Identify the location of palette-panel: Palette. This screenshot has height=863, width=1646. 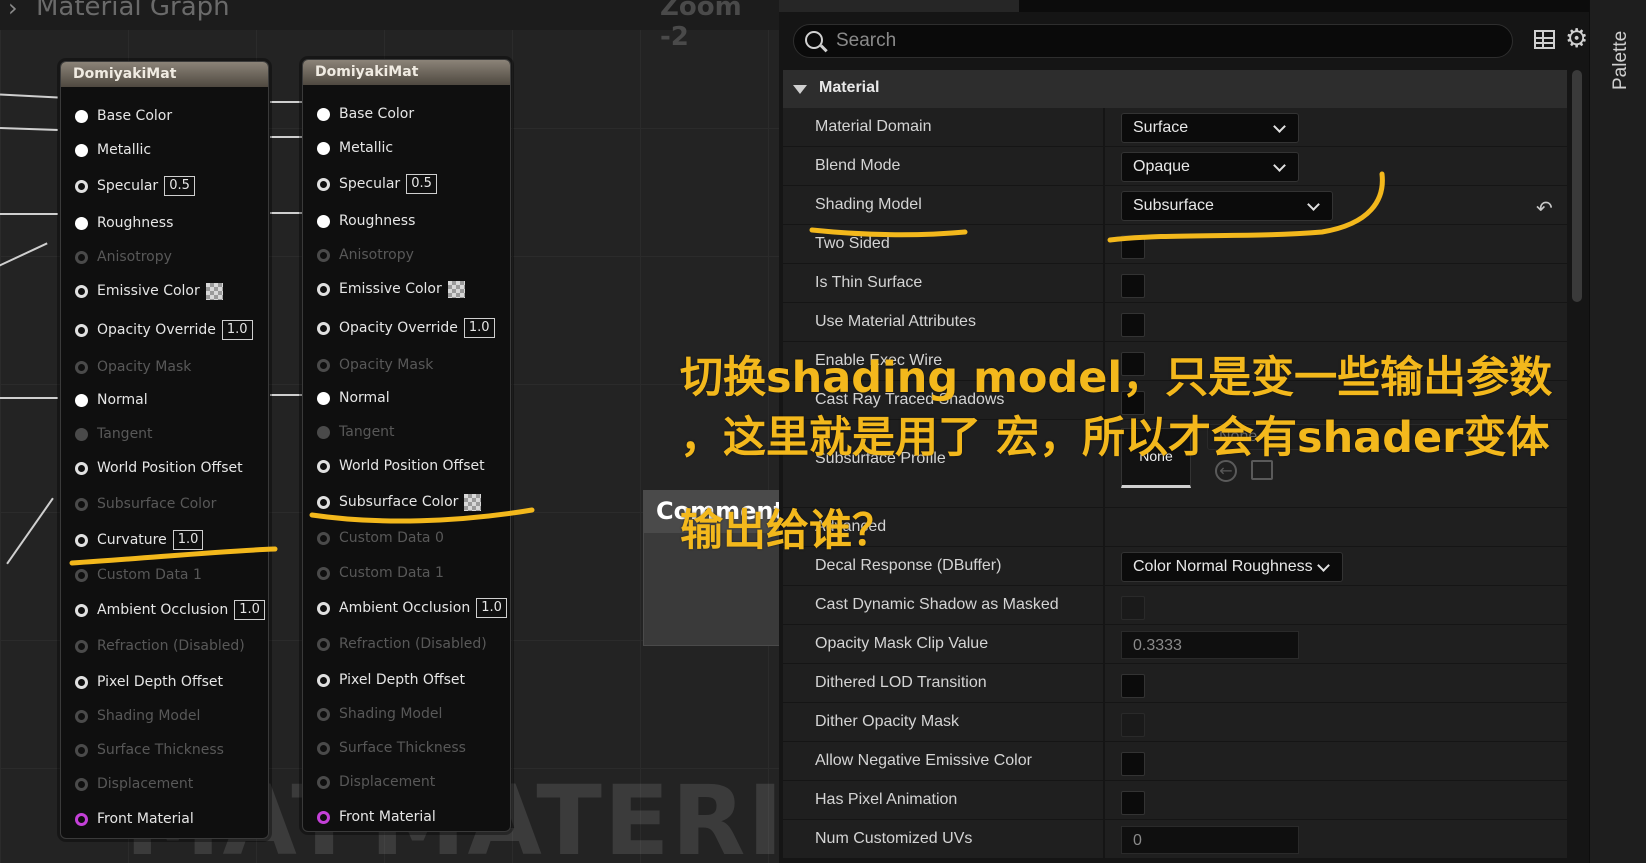
(1617, 431).